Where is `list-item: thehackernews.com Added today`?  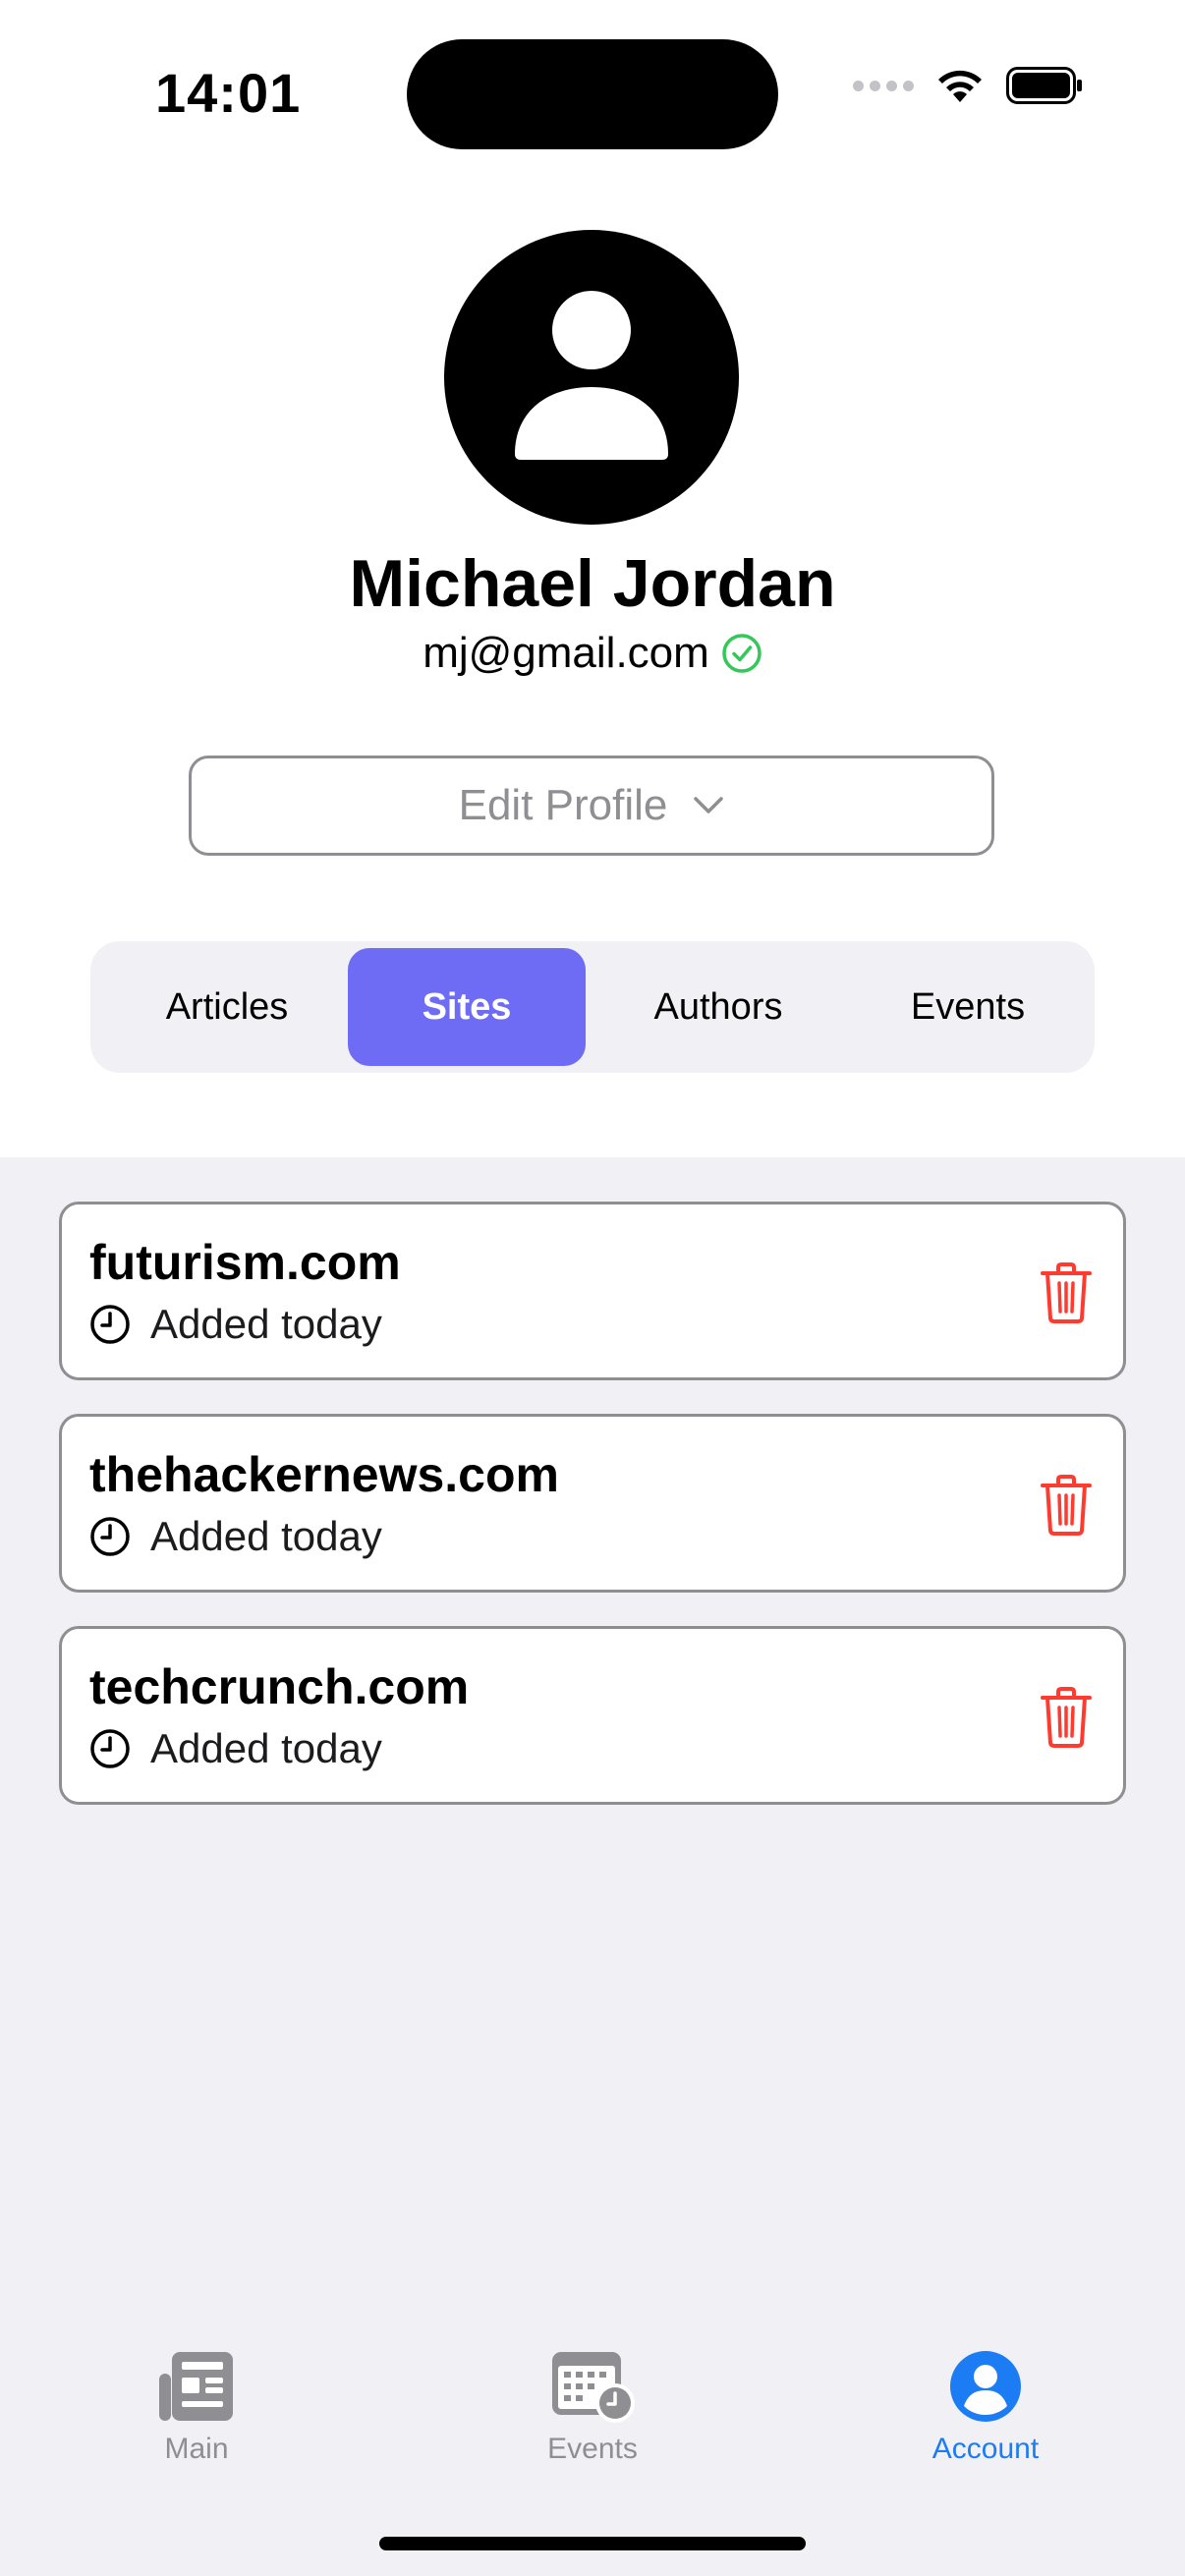
list-item: thehackernews.com Added today is located at coordinates (592, 1503).